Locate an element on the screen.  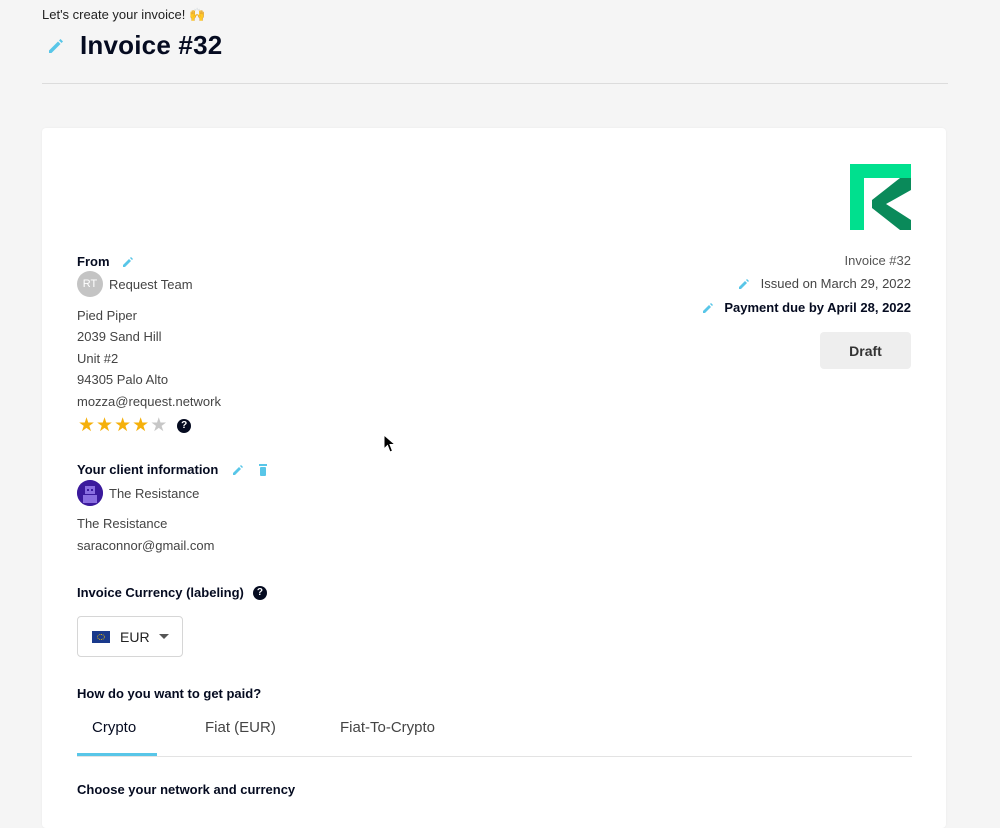
greeting-text: Let's create your invoice! is located at coordinates (114, 14).